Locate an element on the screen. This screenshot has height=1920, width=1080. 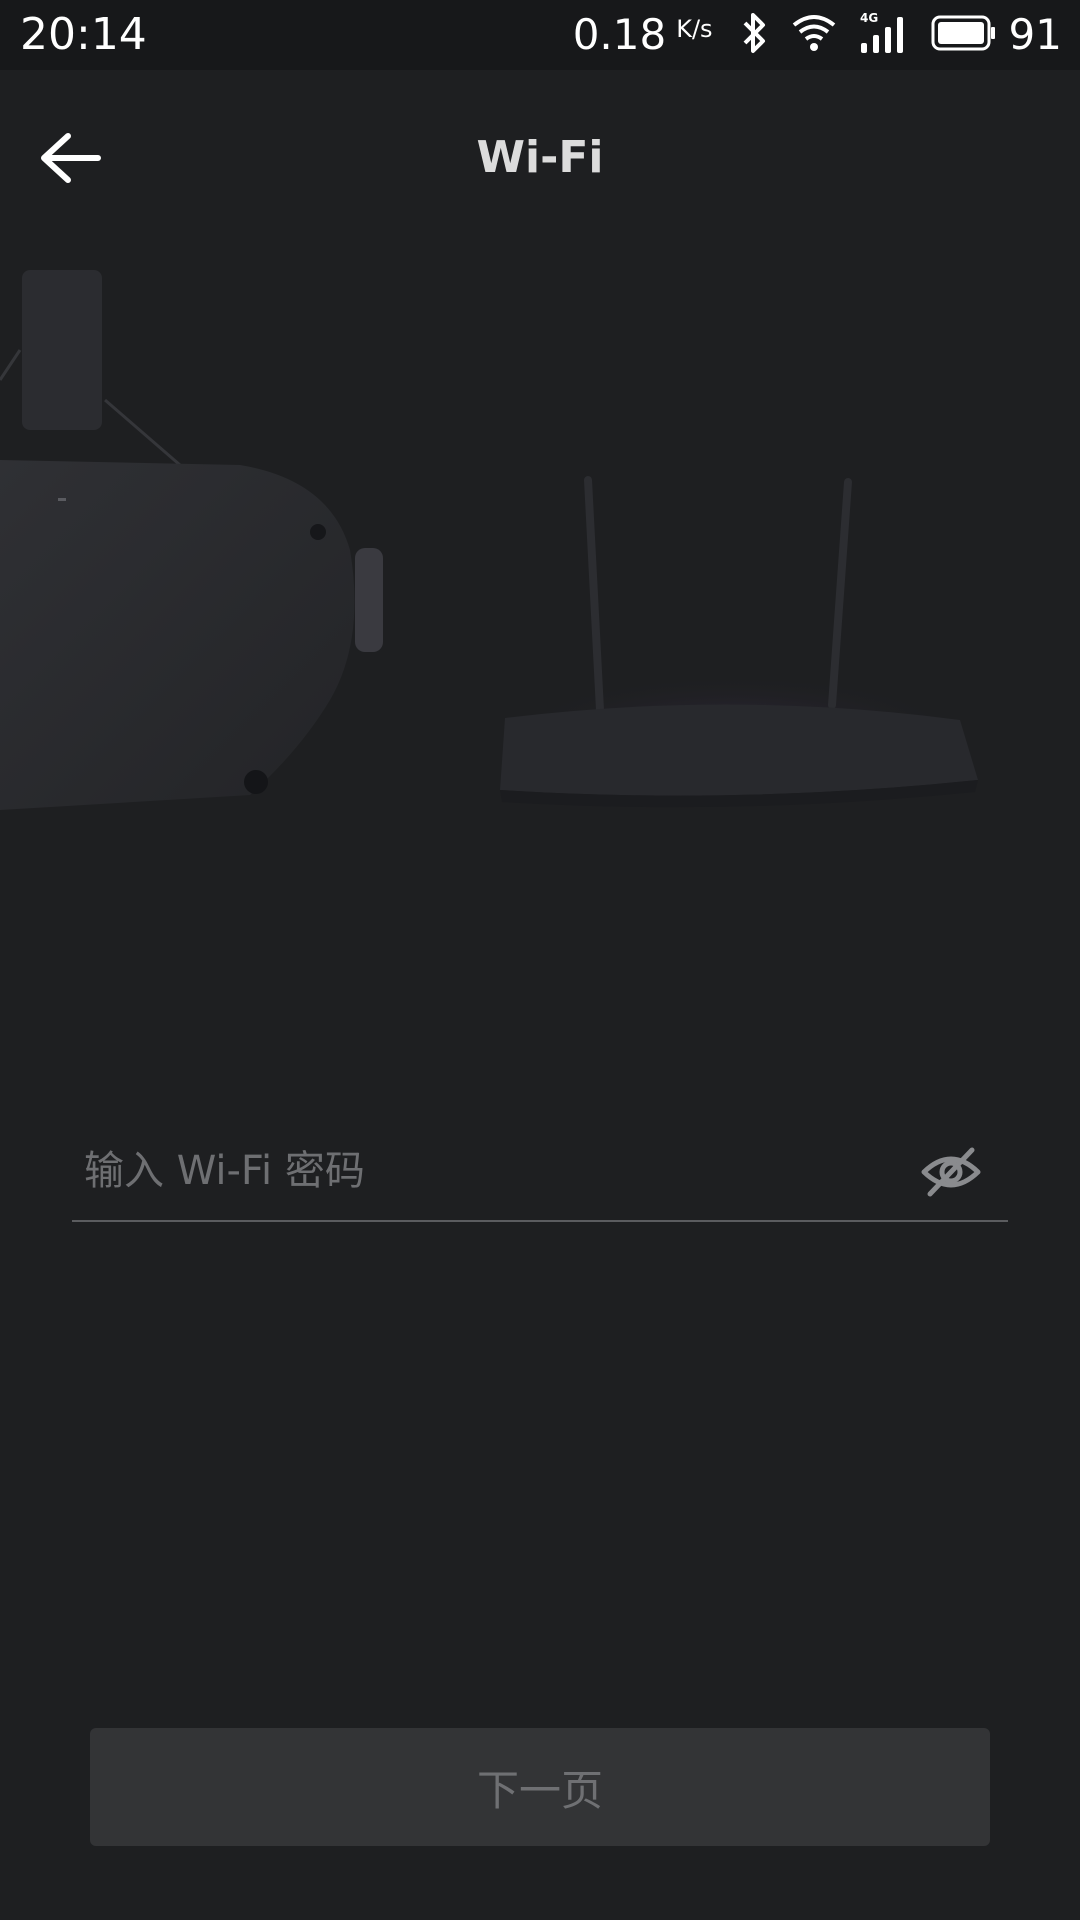
header: Wi-Fi is located at coordinates (540, 157).